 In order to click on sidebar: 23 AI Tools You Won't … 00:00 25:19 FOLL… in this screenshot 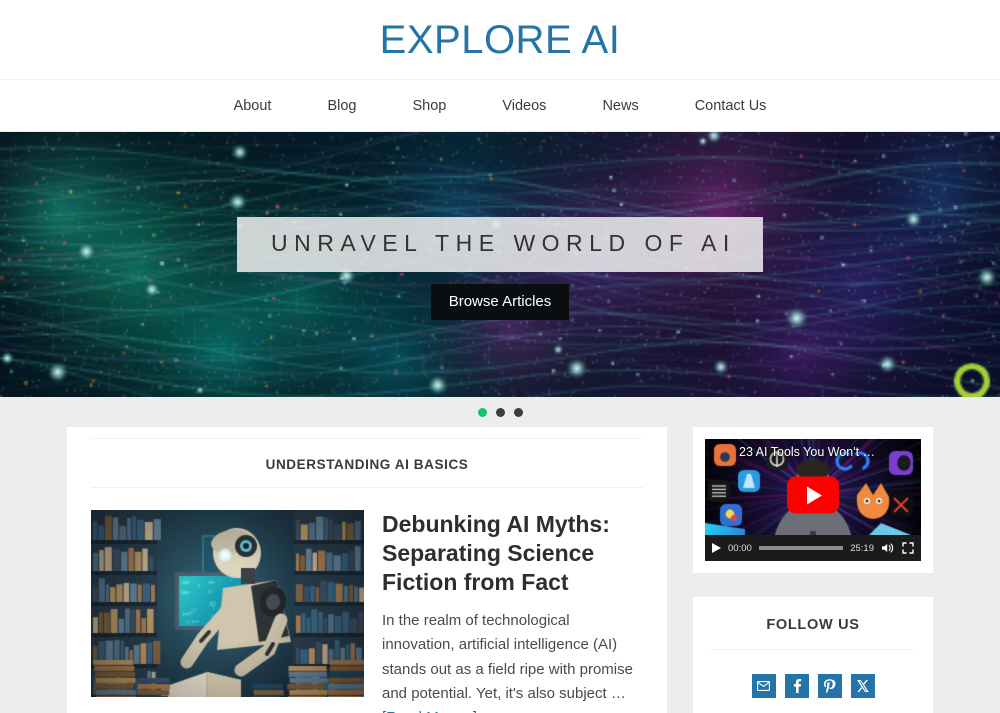, I will do `click(813, 570)`.